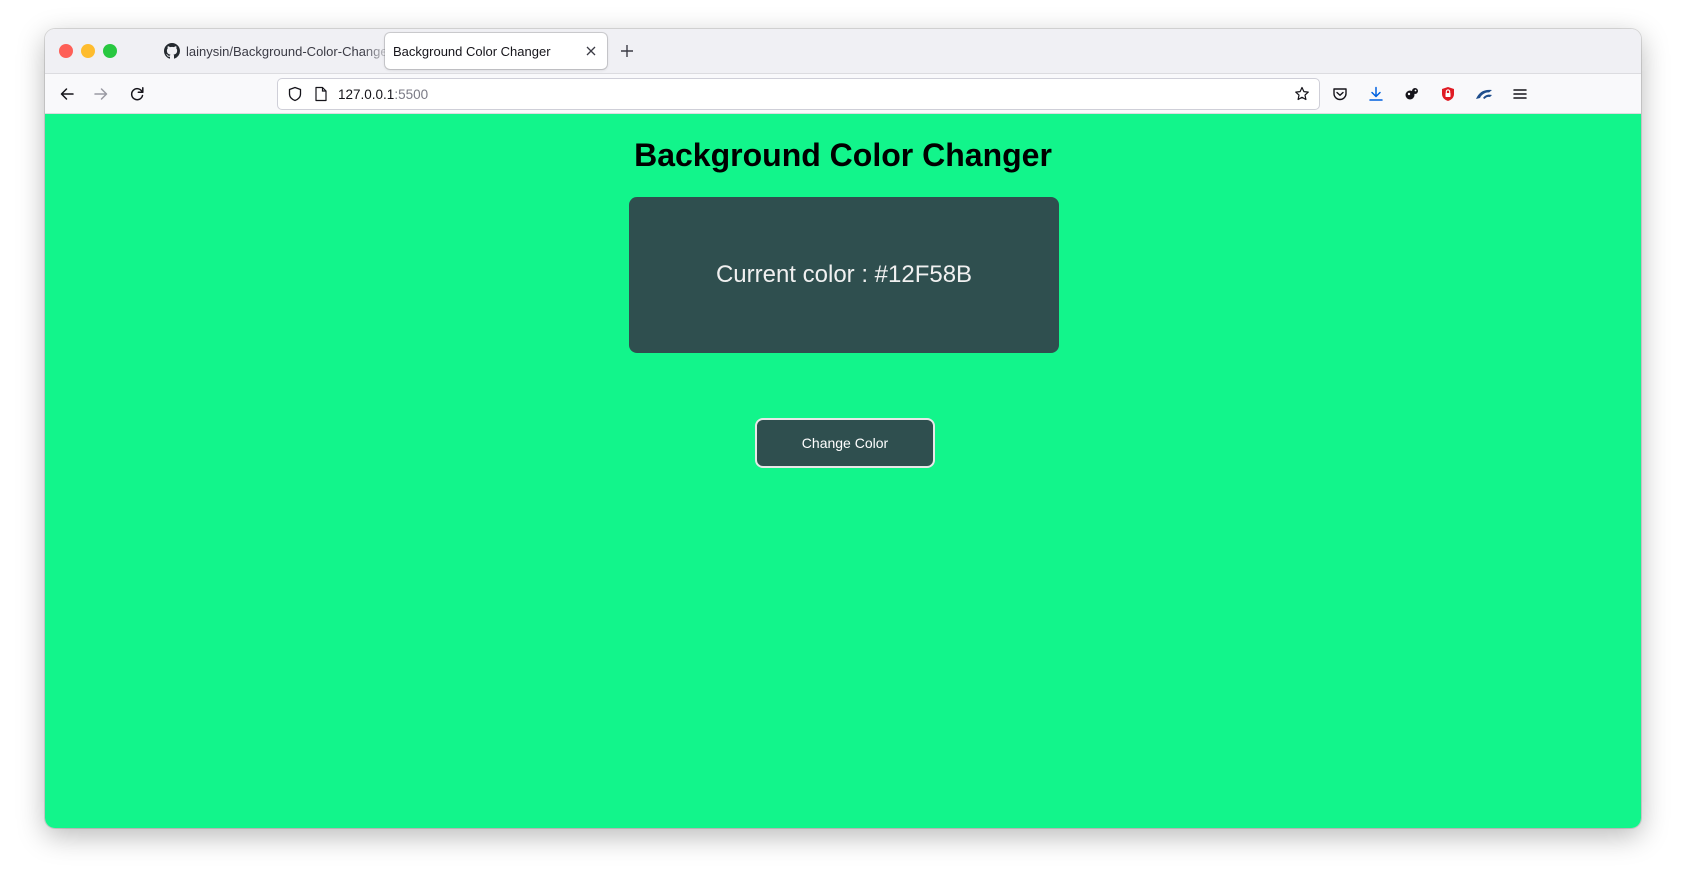 The image size is (1686, 888). I want to click on url-bar: 127.0.0.1:5500, so click(798, 94).